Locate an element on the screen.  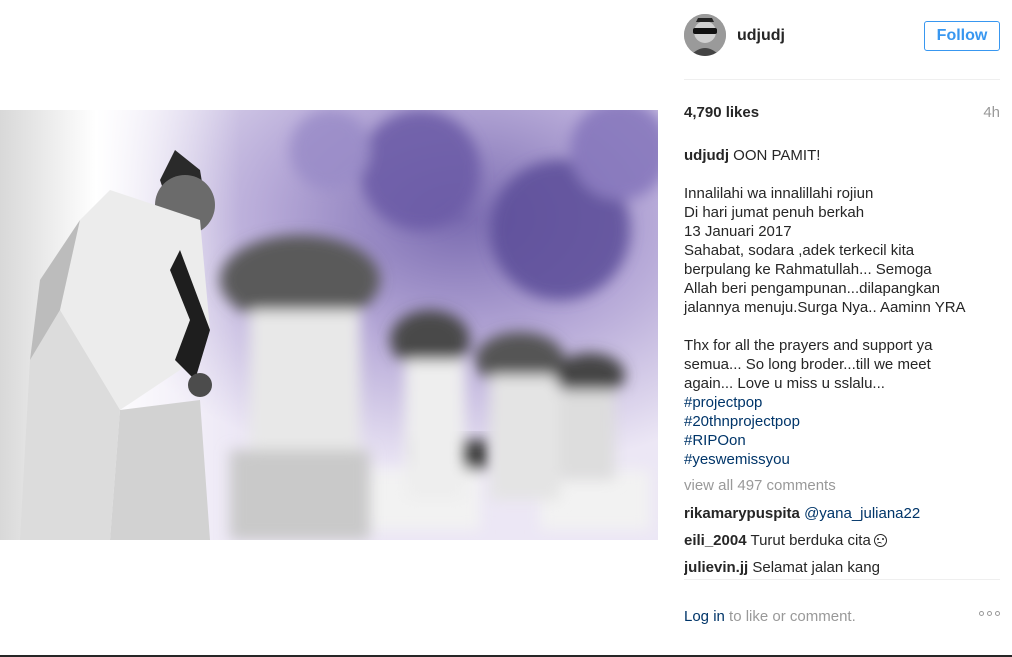
view-all-comments-link: view all 497 comments is located at coordinates (760, 485).